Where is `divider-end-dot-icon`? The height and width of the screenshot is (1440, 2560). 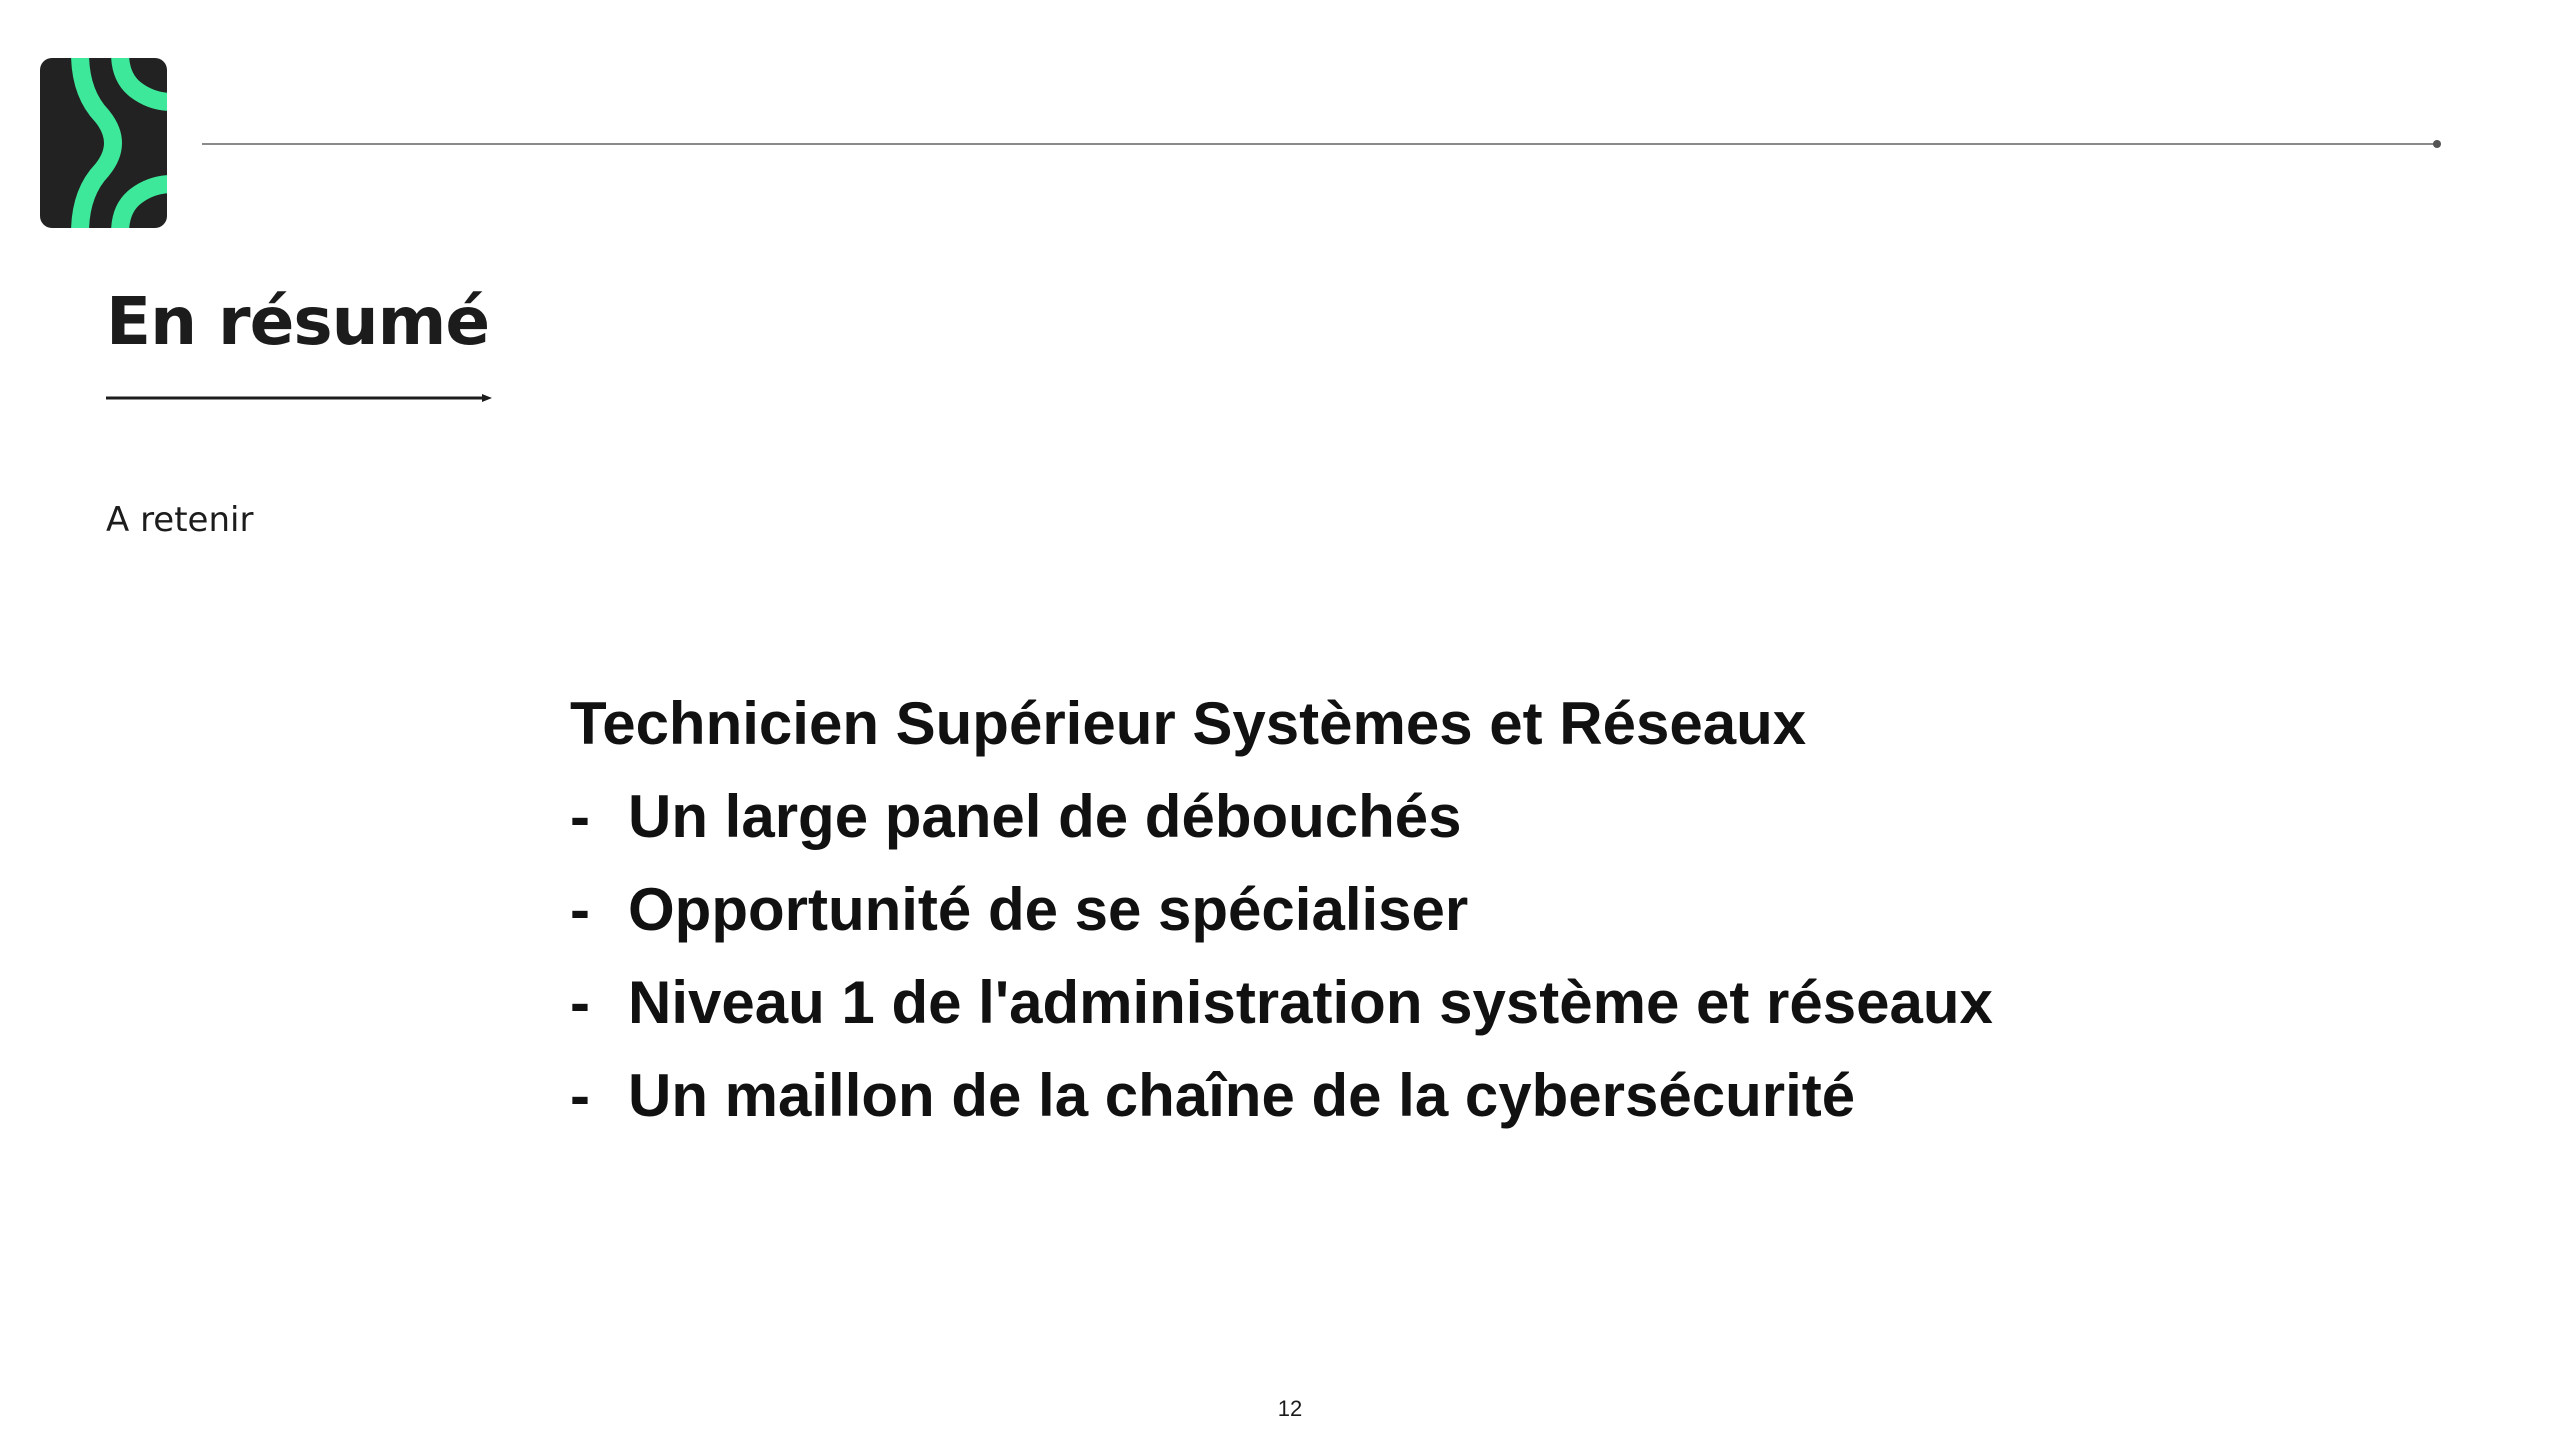
divider-end-dot-icon is located at coordinates (2437, 144).